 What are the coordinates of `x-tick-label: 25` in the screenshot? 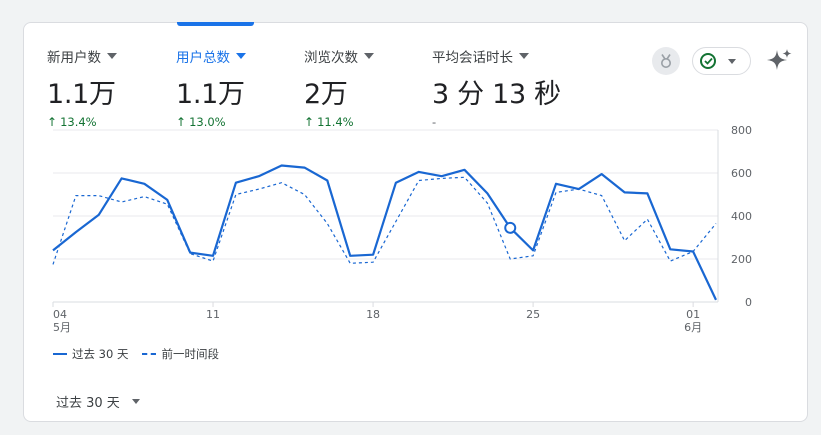 It's located at (533, 314).